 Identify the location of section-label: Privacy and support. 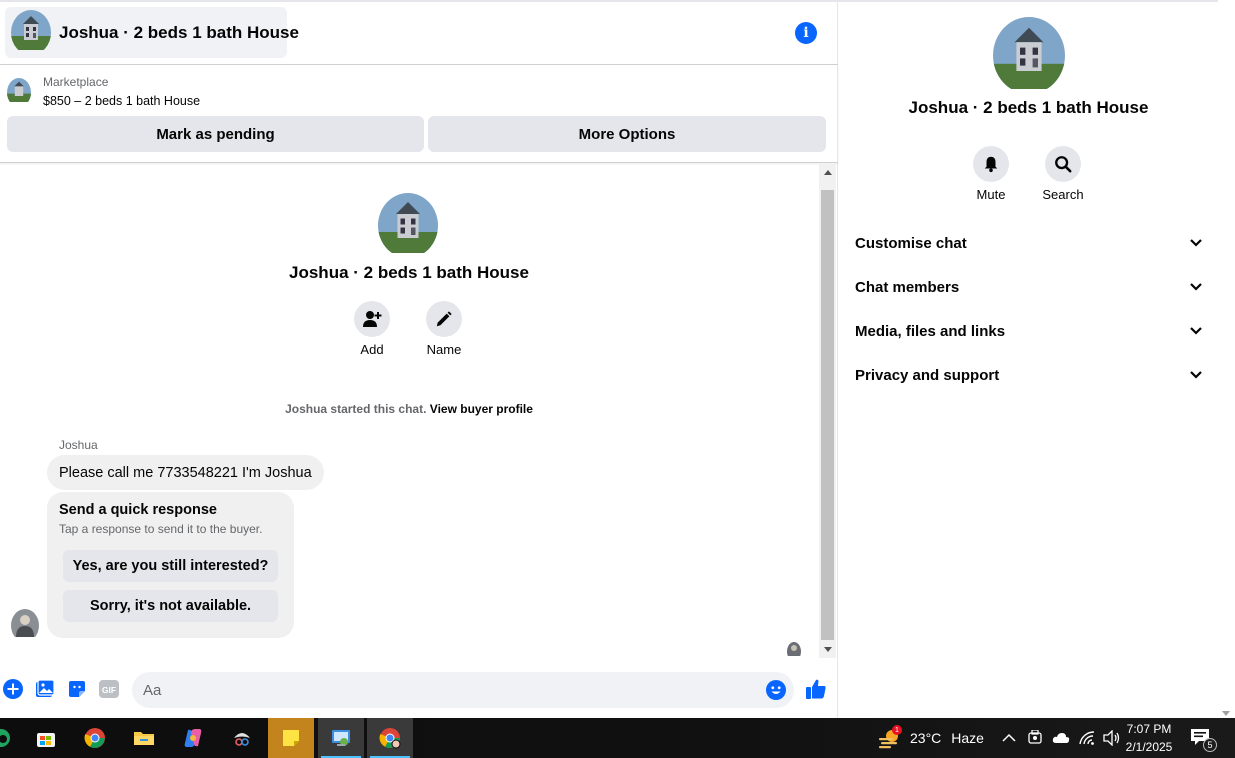
(927, 375).